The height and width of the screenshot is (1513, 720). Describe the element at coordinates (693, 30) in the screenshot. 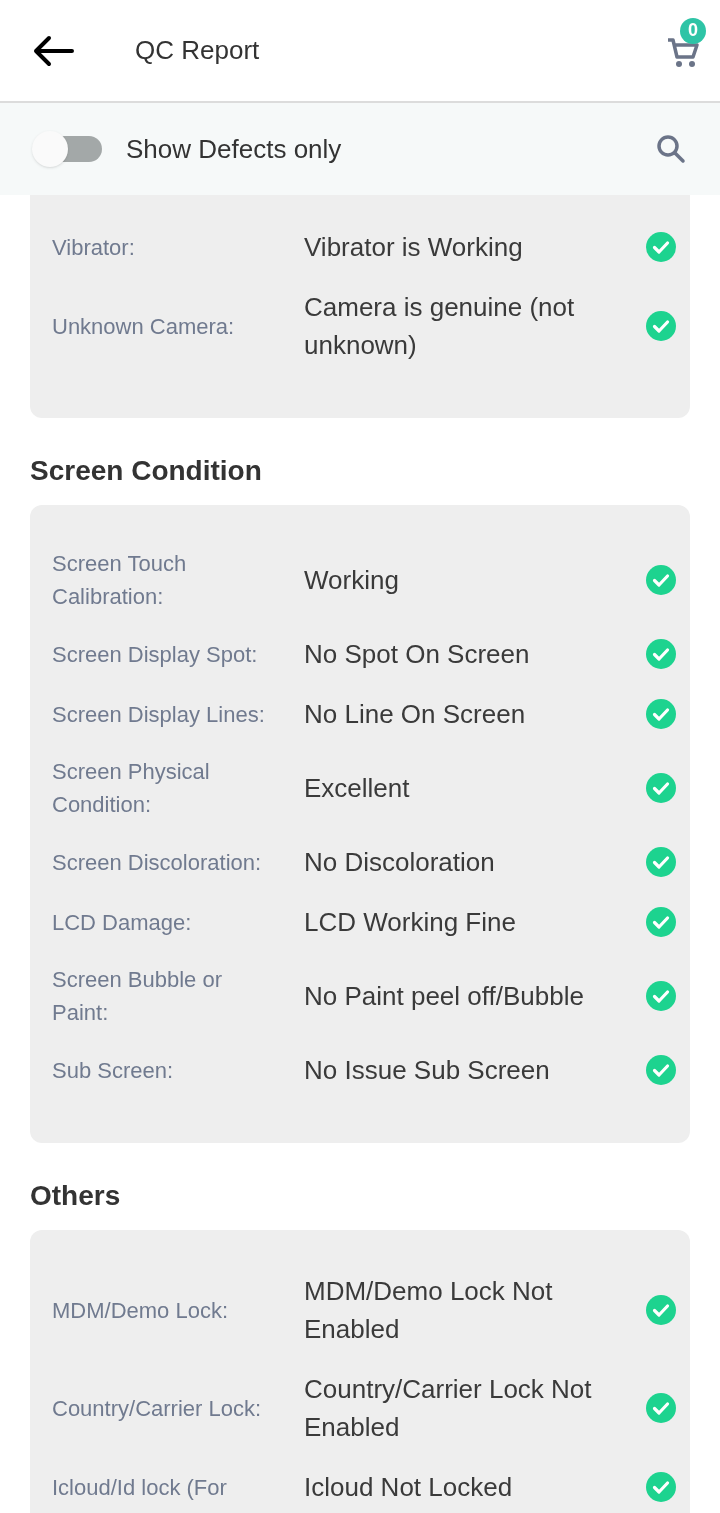

I see `cart-count-badge: 0` at that location.